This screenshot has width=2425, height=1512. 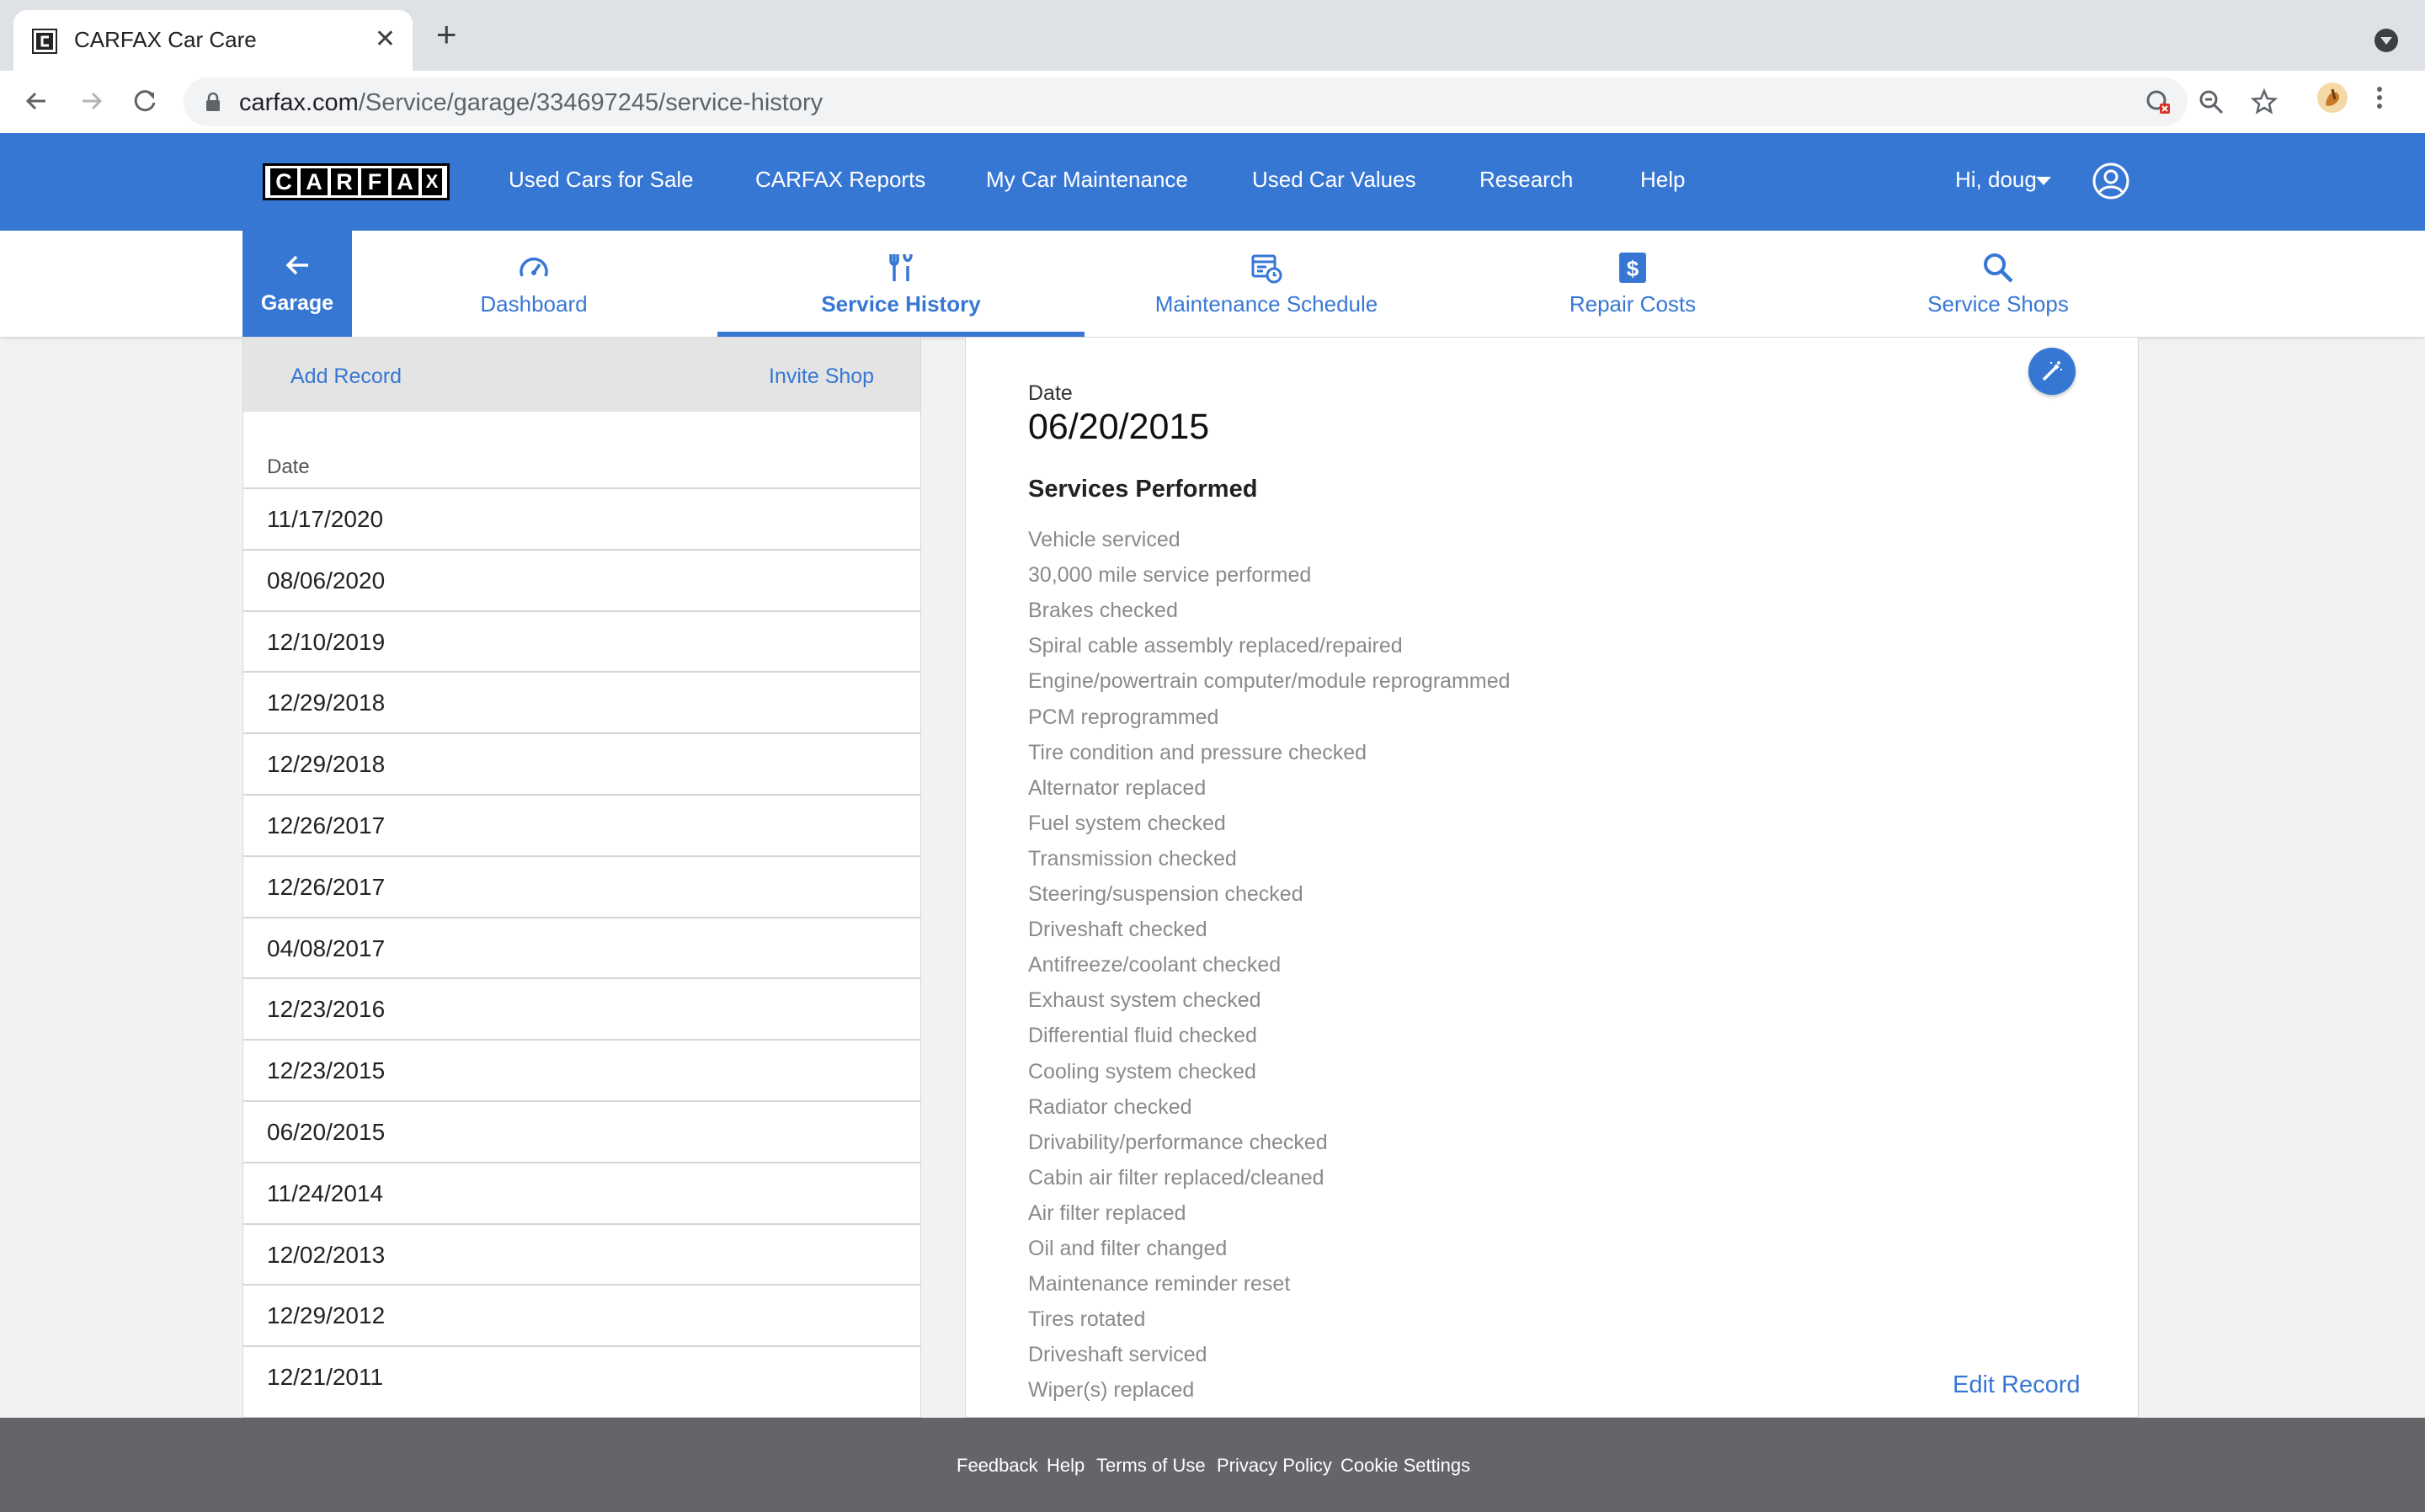 I want to click on tab-service-history: Service History, so click(x=901, y=284).